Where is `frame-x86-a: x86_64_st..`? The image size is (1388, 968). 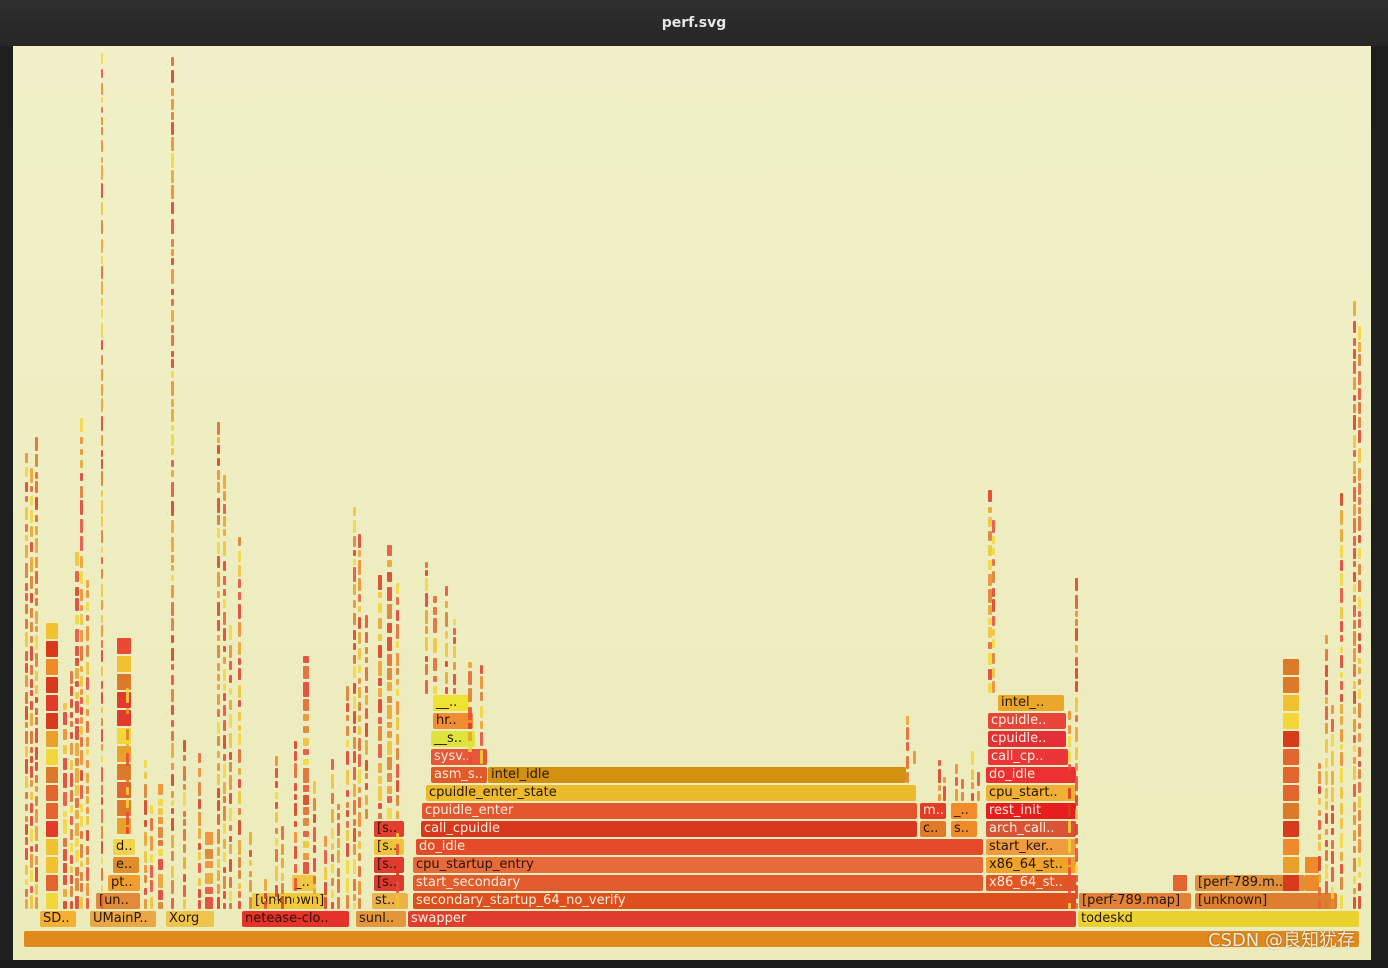 frame-x86-a: x86_64_st.. is located at coordinates (1031, 883).